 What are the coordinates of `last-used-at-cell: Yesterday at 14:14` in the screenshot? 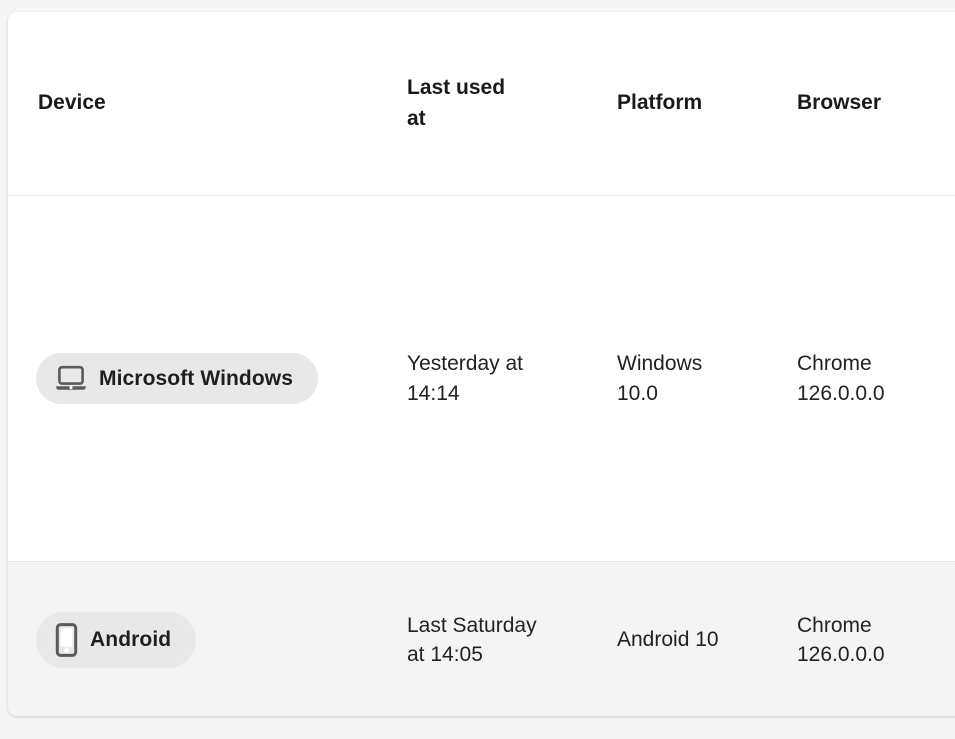 It's located at (502, 378).